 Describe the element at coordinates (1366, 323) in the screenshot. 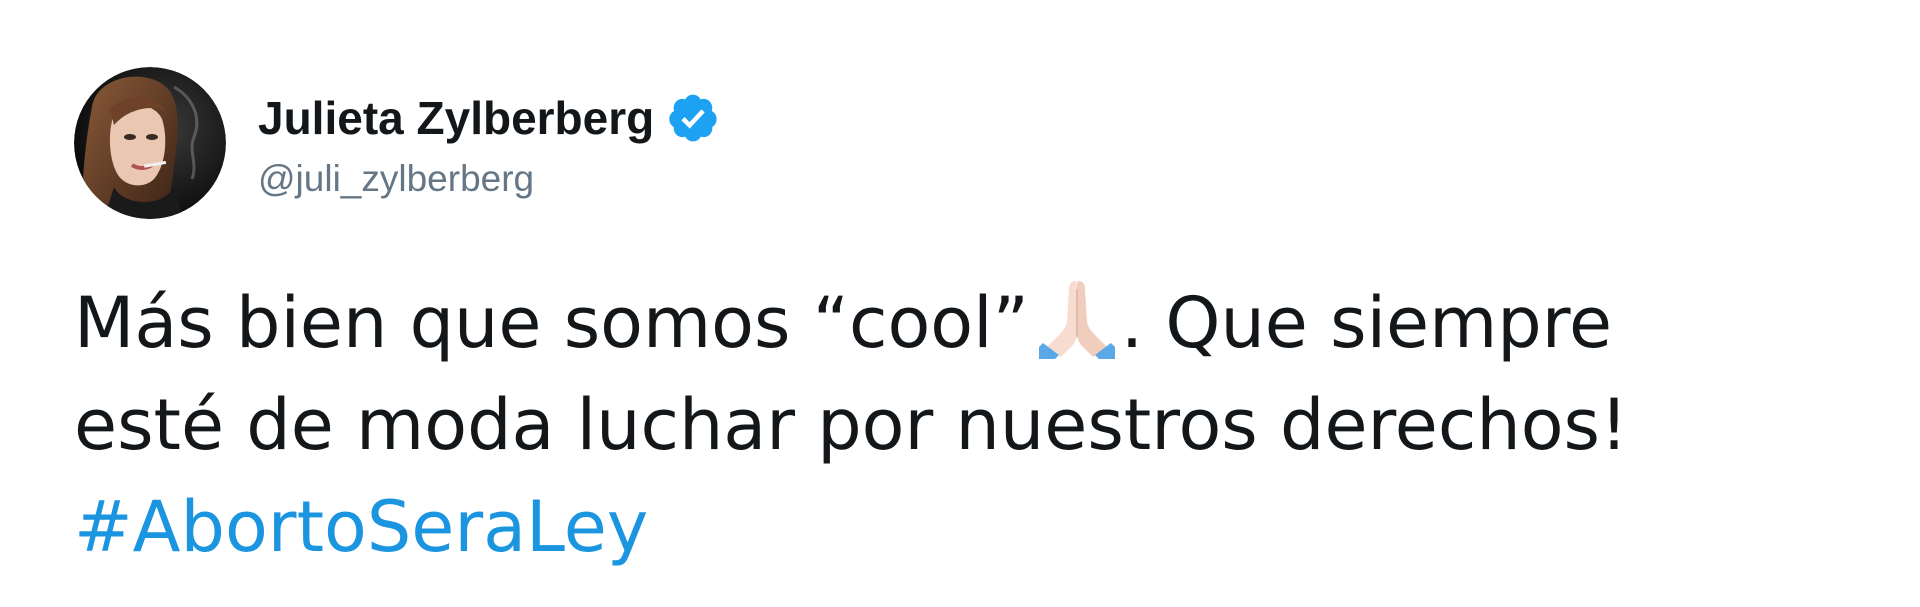

I see `tweet-text-segment: . Que siempre` at that location.